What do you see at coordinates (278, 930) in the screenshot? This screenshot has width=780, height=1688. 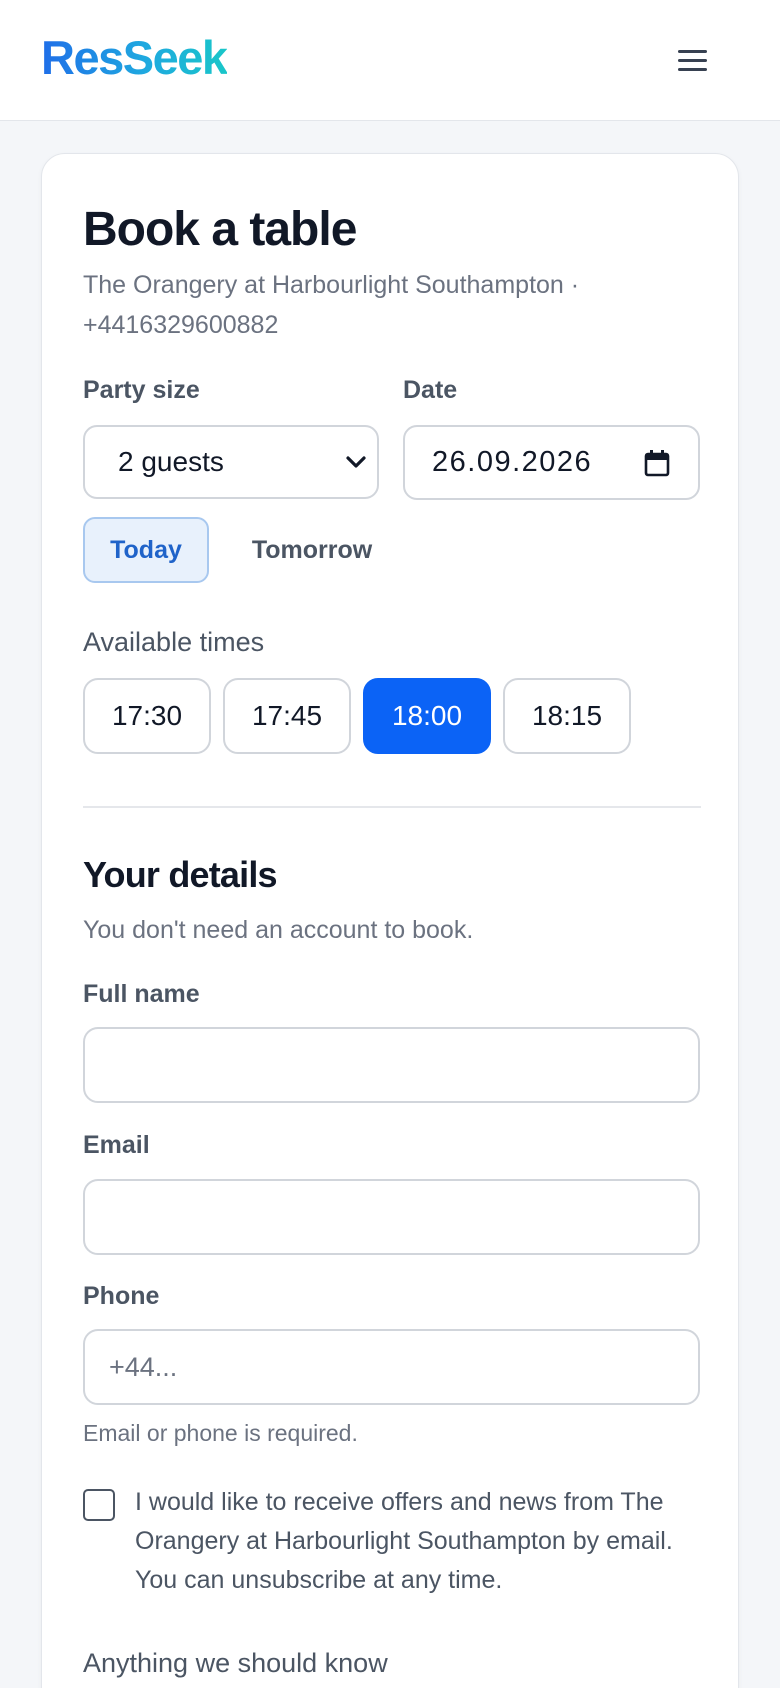 I see `no-account-note: You don't need an account to book.` at bounding box center [278, 930].